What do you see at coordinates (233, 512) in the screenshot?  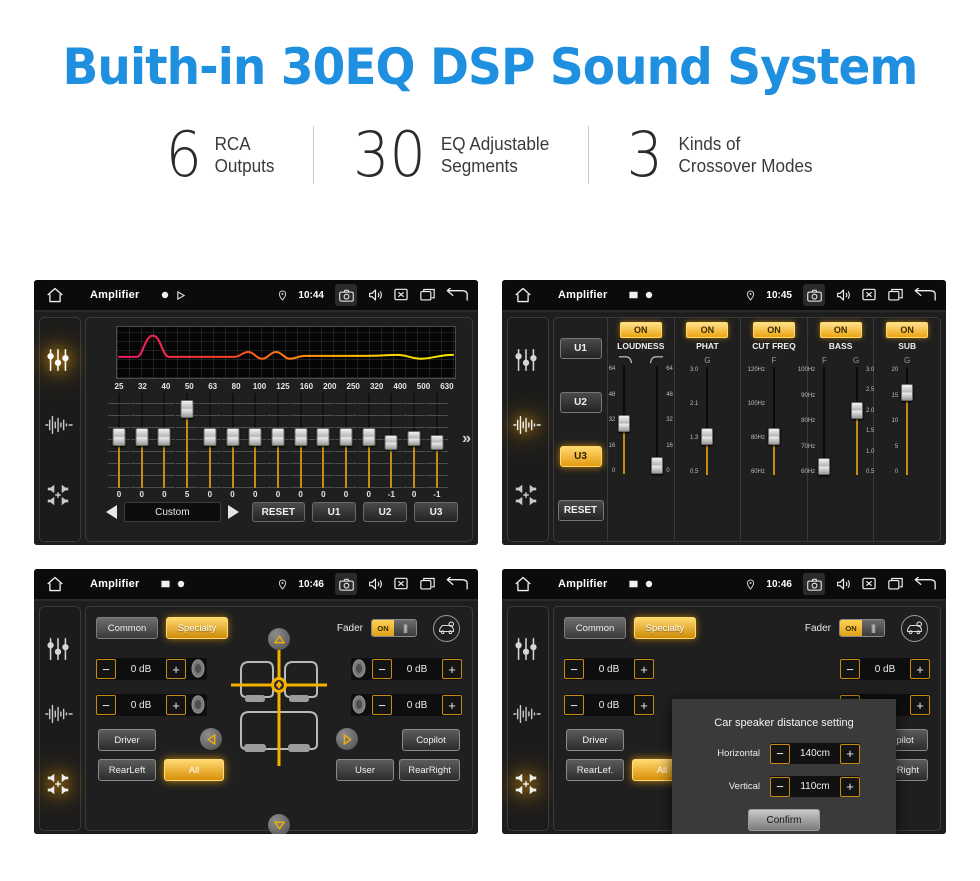 I see `preset-next-button` at bounding box center [233, 512].